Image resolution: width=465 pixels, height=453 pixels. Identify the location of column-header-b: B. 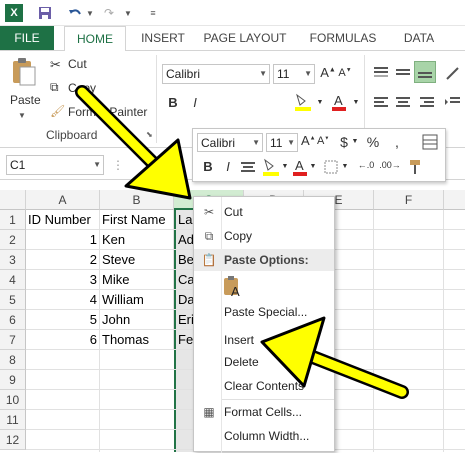
(137, 200).